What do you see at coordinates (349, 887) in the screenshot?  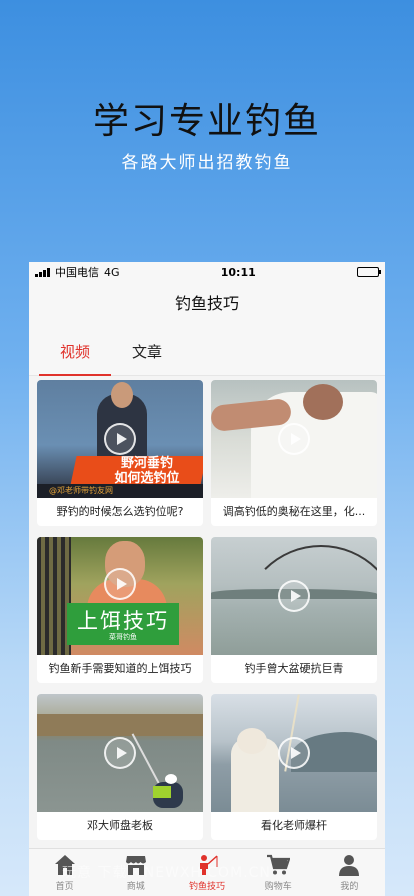 I see `tab-label: 我的` at bounding box center [349, 887].